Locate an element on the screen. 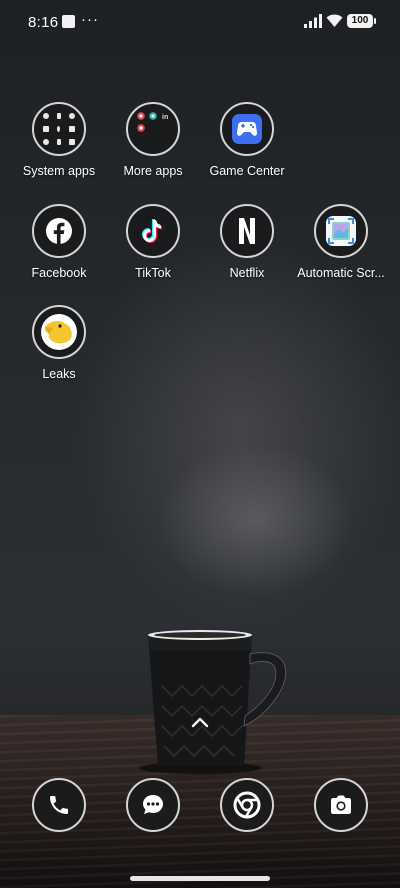 The width and height of the screenshot is (400, 888). app-label: System apps is located at coordinates (59, 171).